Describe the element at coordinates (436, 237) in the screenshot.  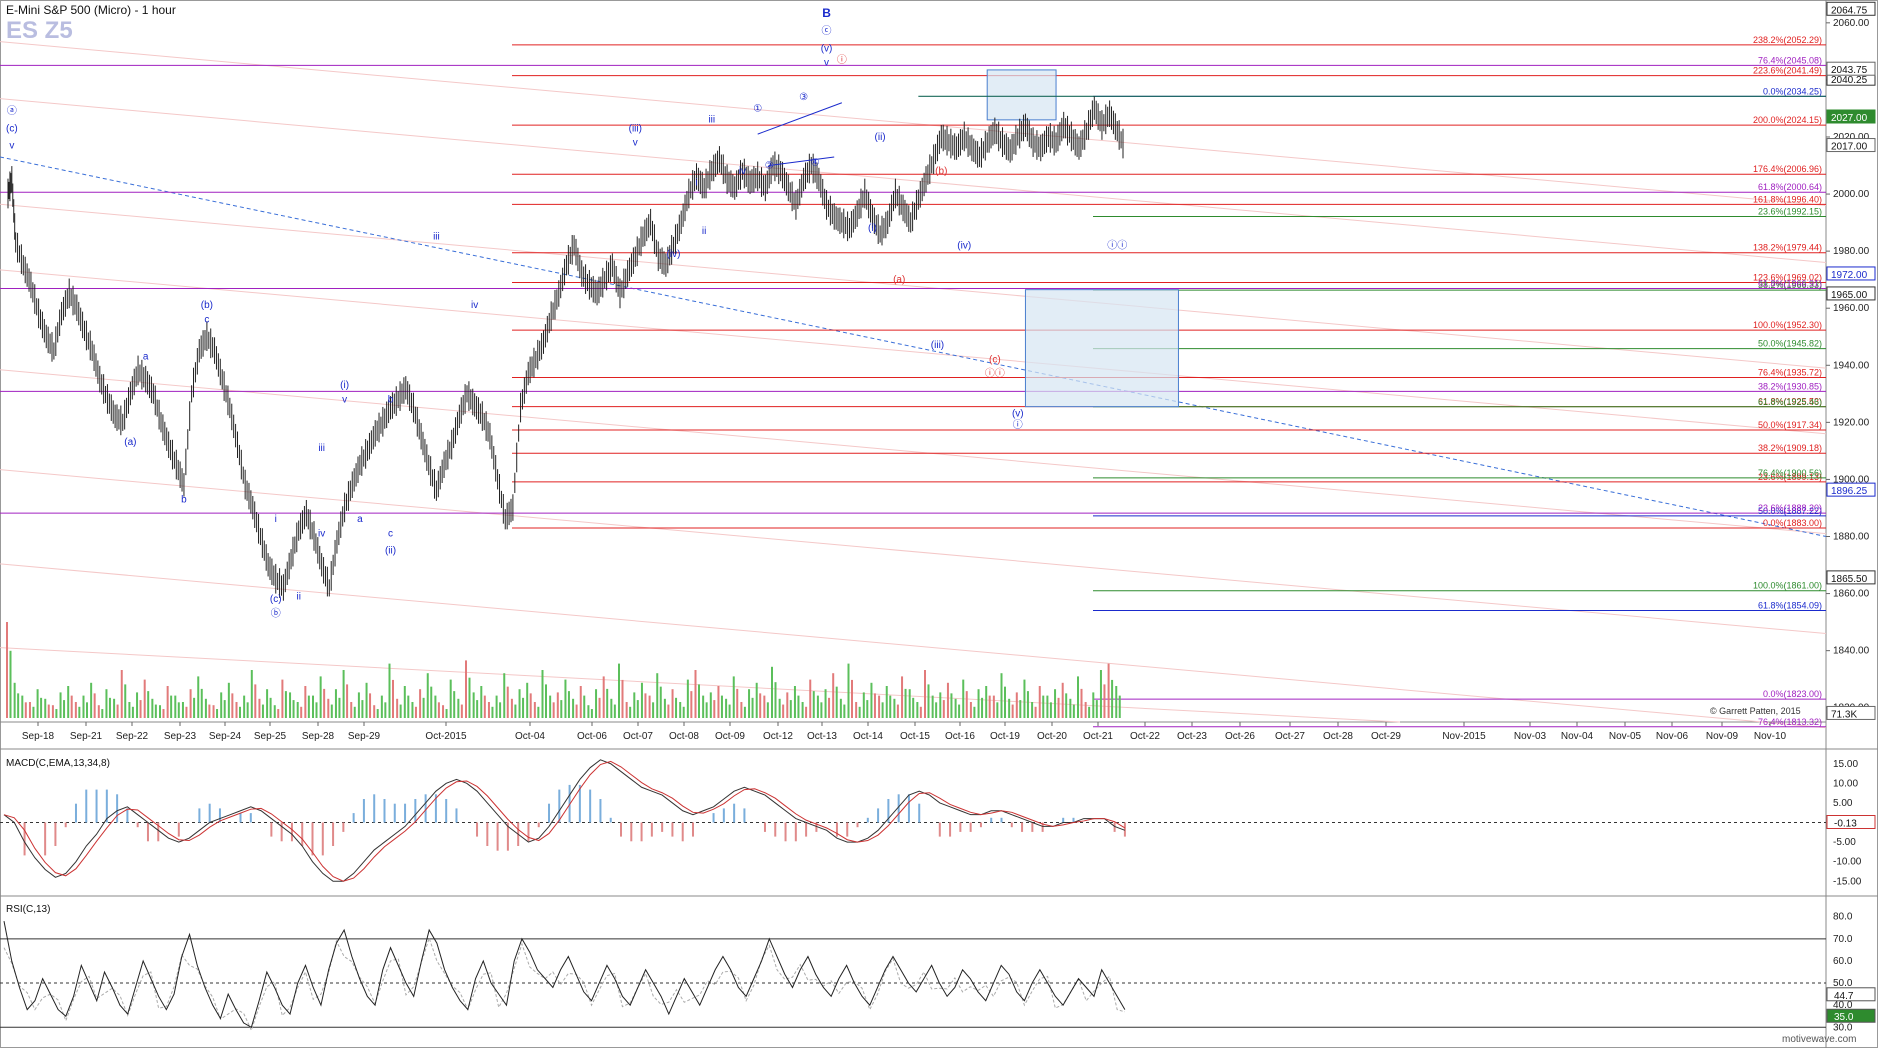
I see `wave-label: iii` at that location.